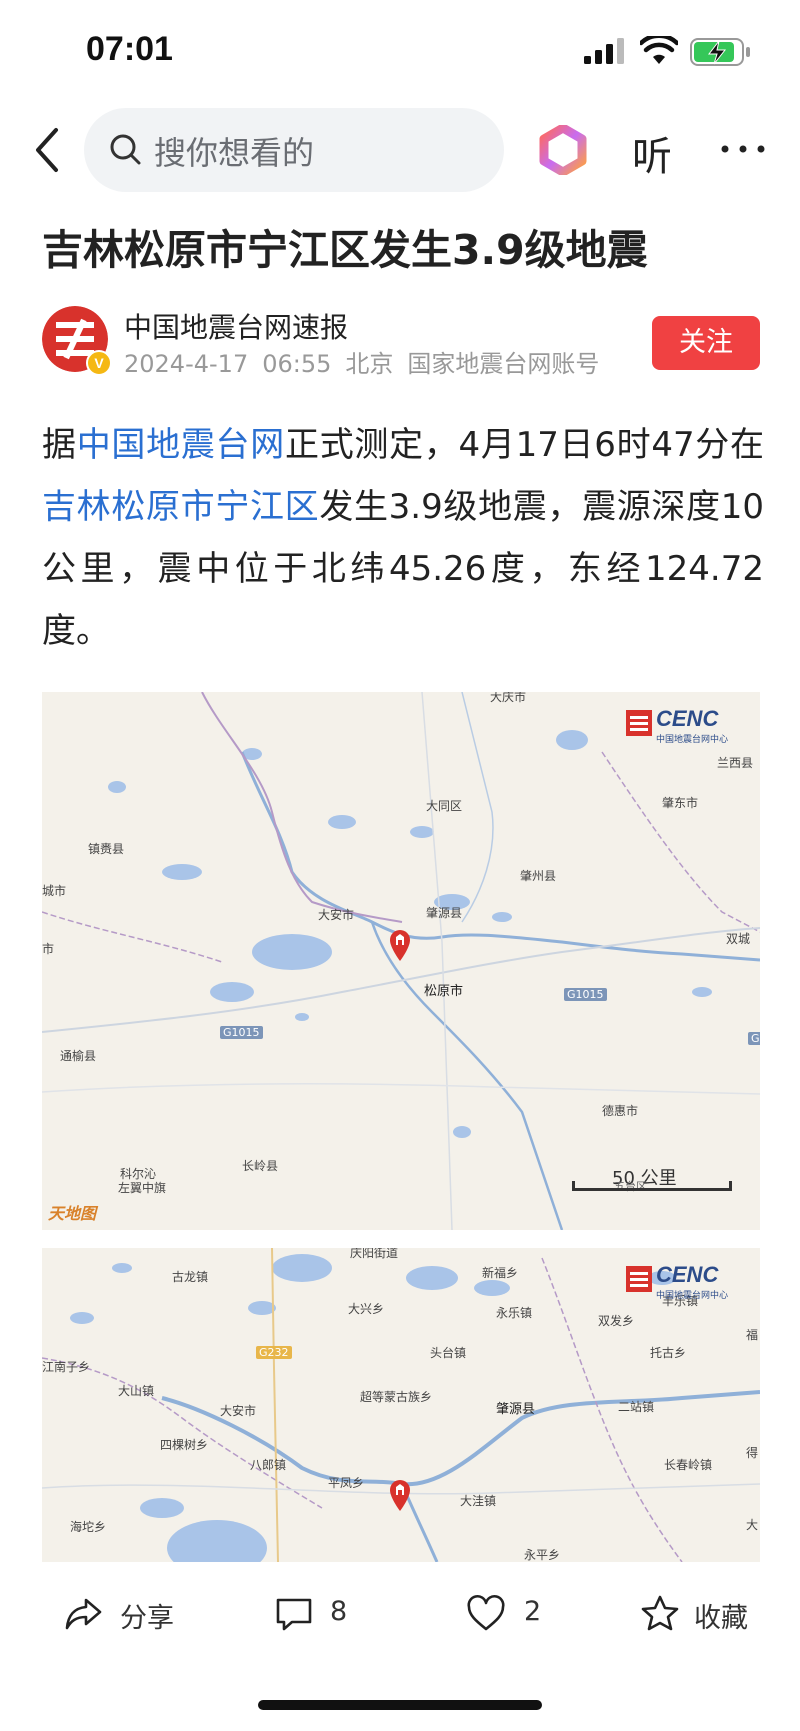 This screenshot has height=1731, width=800. Describe the element at coordinates (444, 913) in the screenshot. I see `map-label-zhaoyuan: 肇源县` at that location.